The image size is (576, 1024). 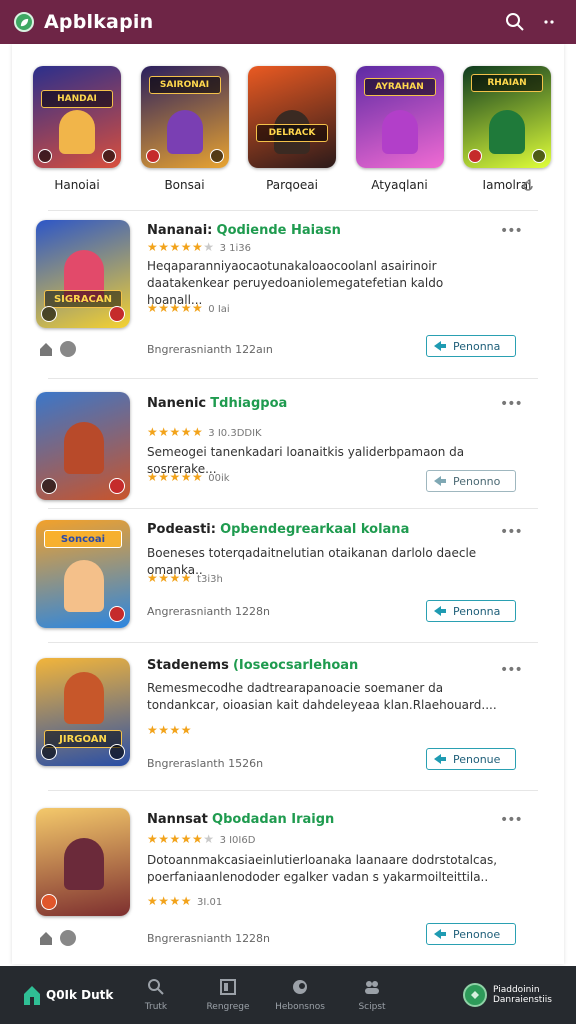 I want to click on art-banner: SIGRACAN, so click(x=83, y=299).